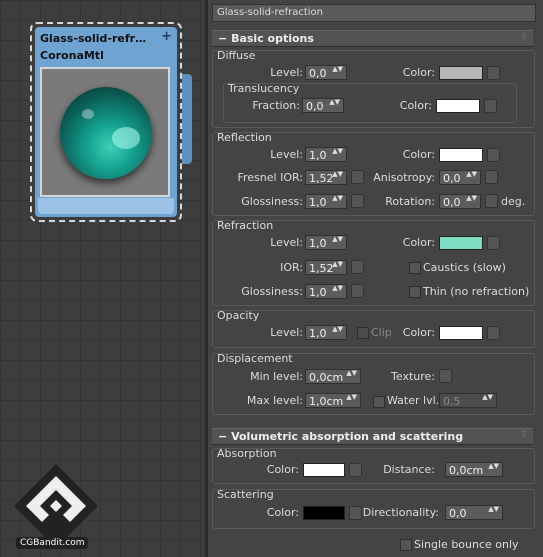 The image size is (543, 557). What do you see at coordinates (326, 242) in the screenshot?
I see `refraction-level-spinner: 1,0 ▲▼` at bounding box center [326, 242].